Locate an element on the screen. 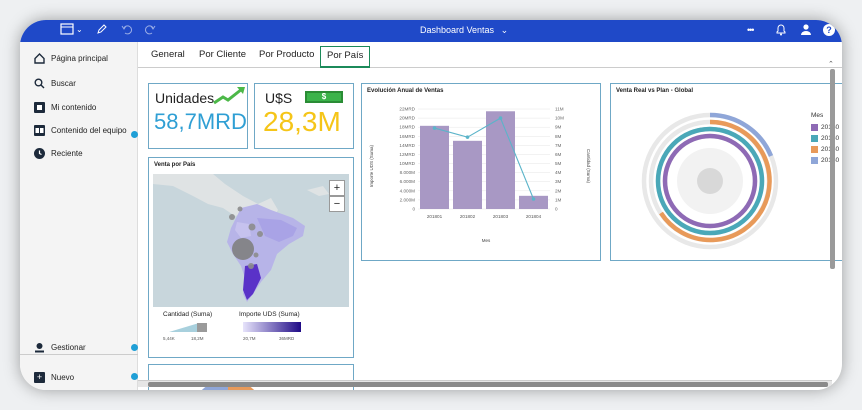 Image resolution: width=862 pixels, height=410 pixels. south-america-map is located at coordinates (251, 240).